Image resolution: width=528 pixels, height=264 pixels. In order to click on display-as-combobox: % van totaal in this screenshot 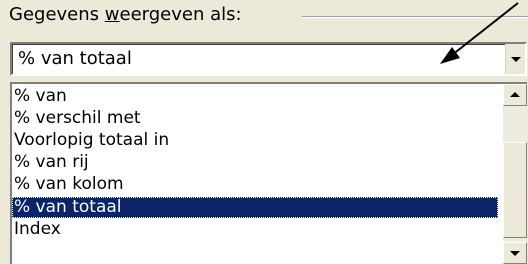, I will do `click(268, 59)`.